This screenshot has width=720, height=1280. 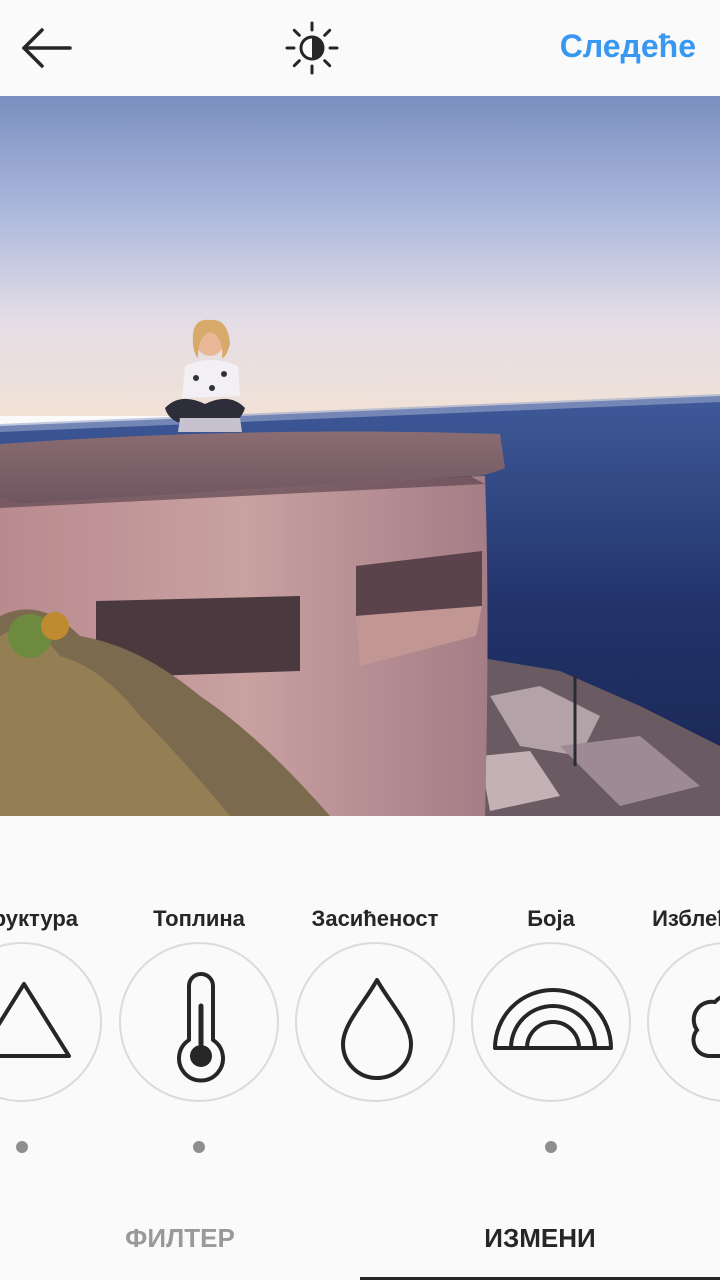 I want to click on tool-label: Изблеђивање, so click(x=686, y=918).